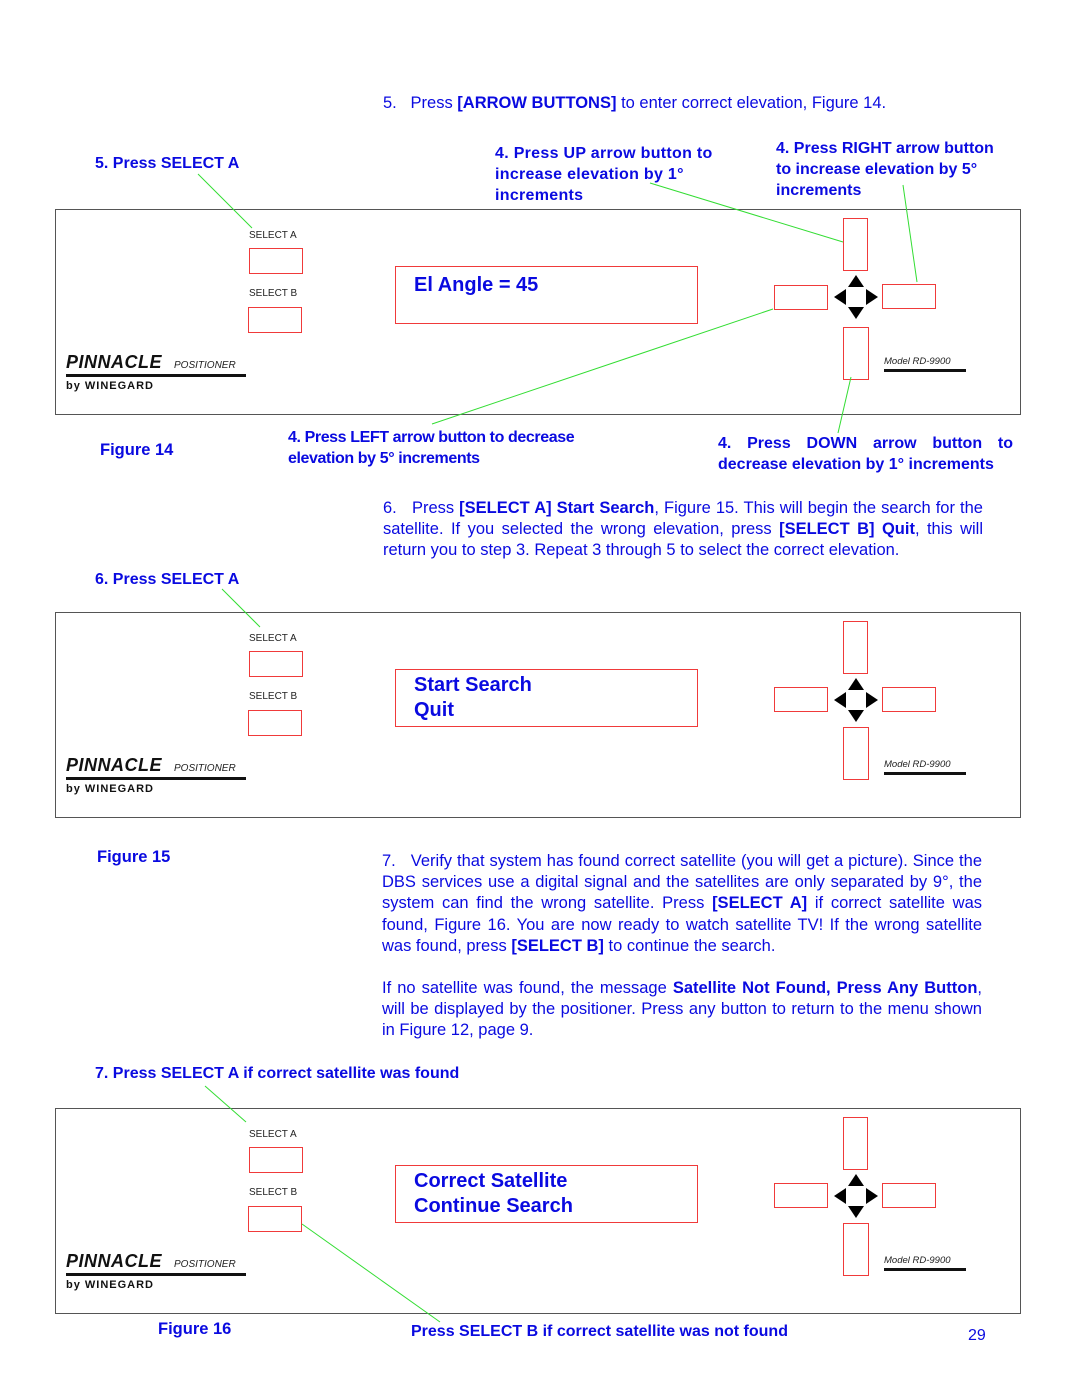 The width and height of the screenshot is (1080, 1397). Describe the element at coordinates (434, 710) in the screenshot. I see `lcd-line: Quit` at that location.